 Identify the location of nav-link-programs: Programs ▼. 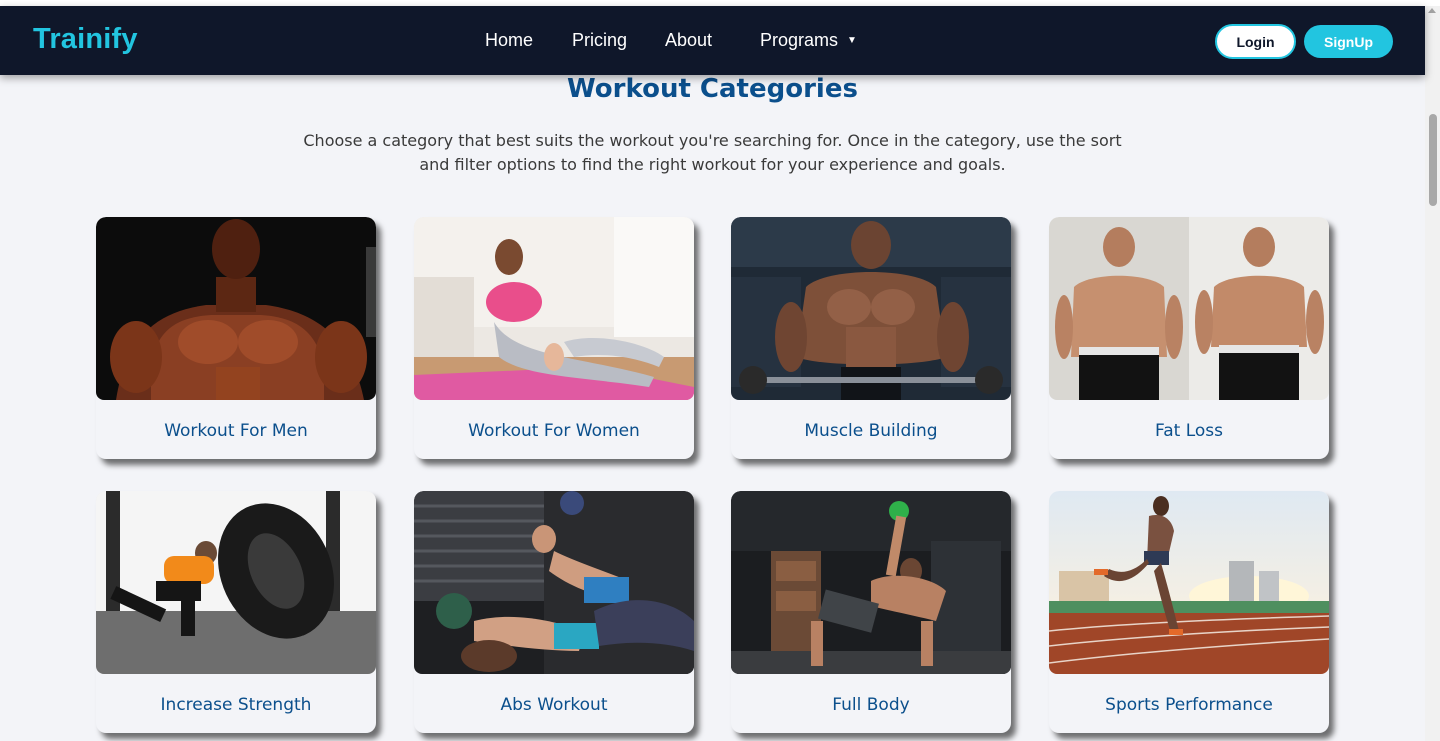
(808, 40).